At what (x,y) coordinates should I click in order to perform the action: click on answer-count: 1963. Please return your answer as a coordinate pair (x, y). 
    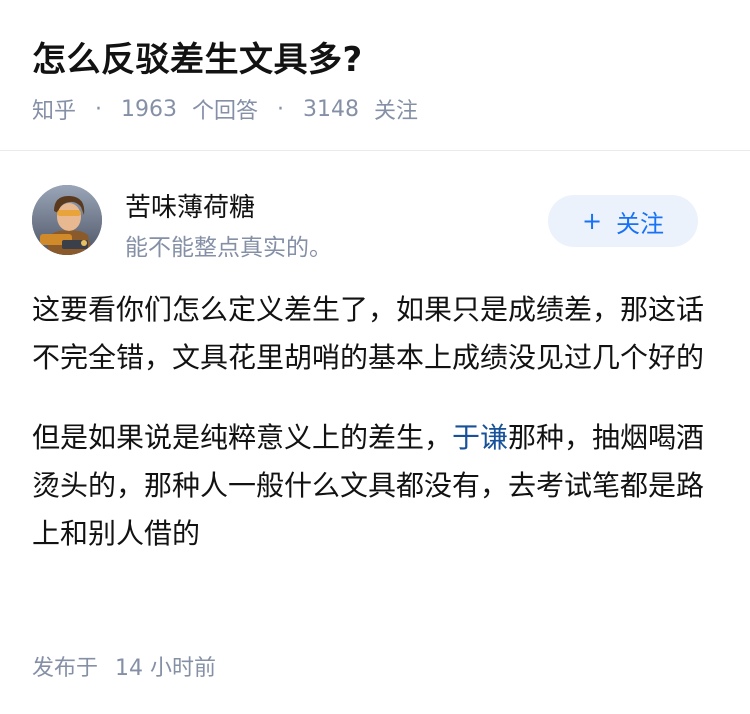
    Looking at the image, I should click on (149, 109).